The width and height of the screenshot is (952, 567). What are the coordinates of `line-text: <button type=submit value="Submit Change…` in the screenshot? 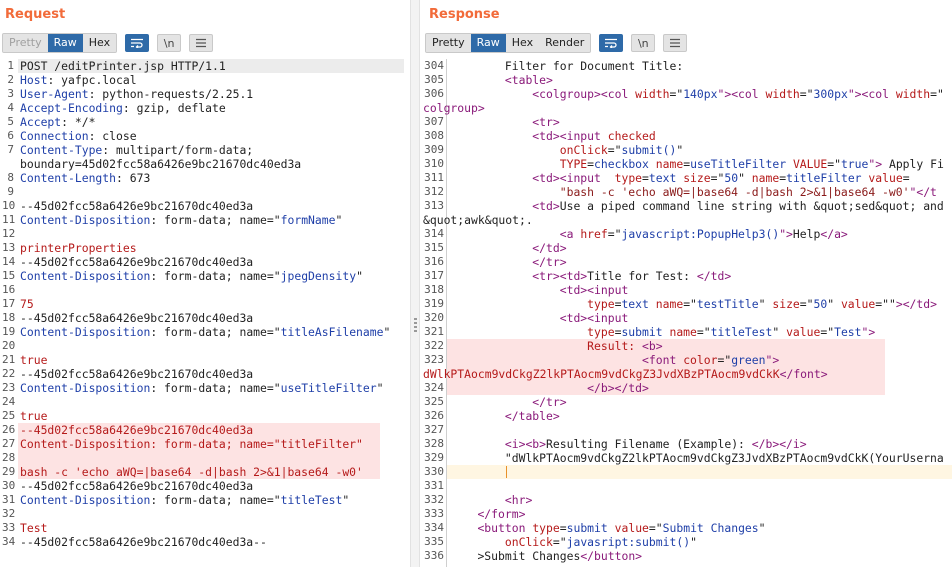 It's located at (621, 528).